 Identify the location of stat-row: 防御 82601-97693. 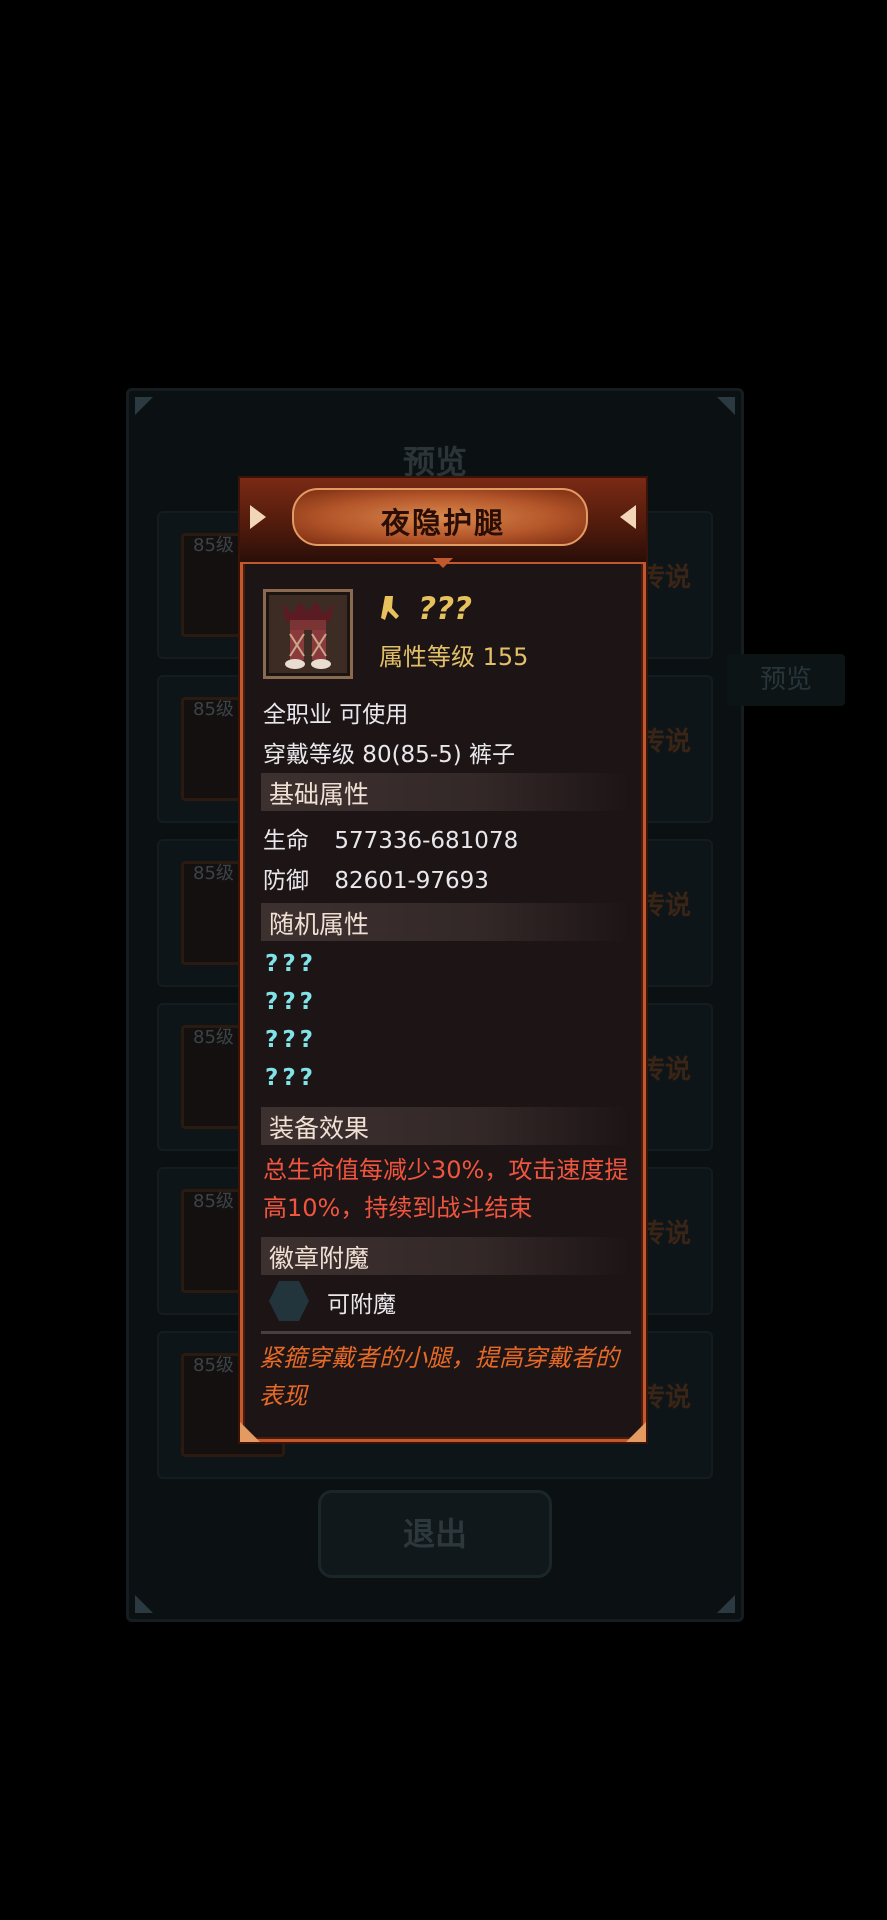
(376, 878).